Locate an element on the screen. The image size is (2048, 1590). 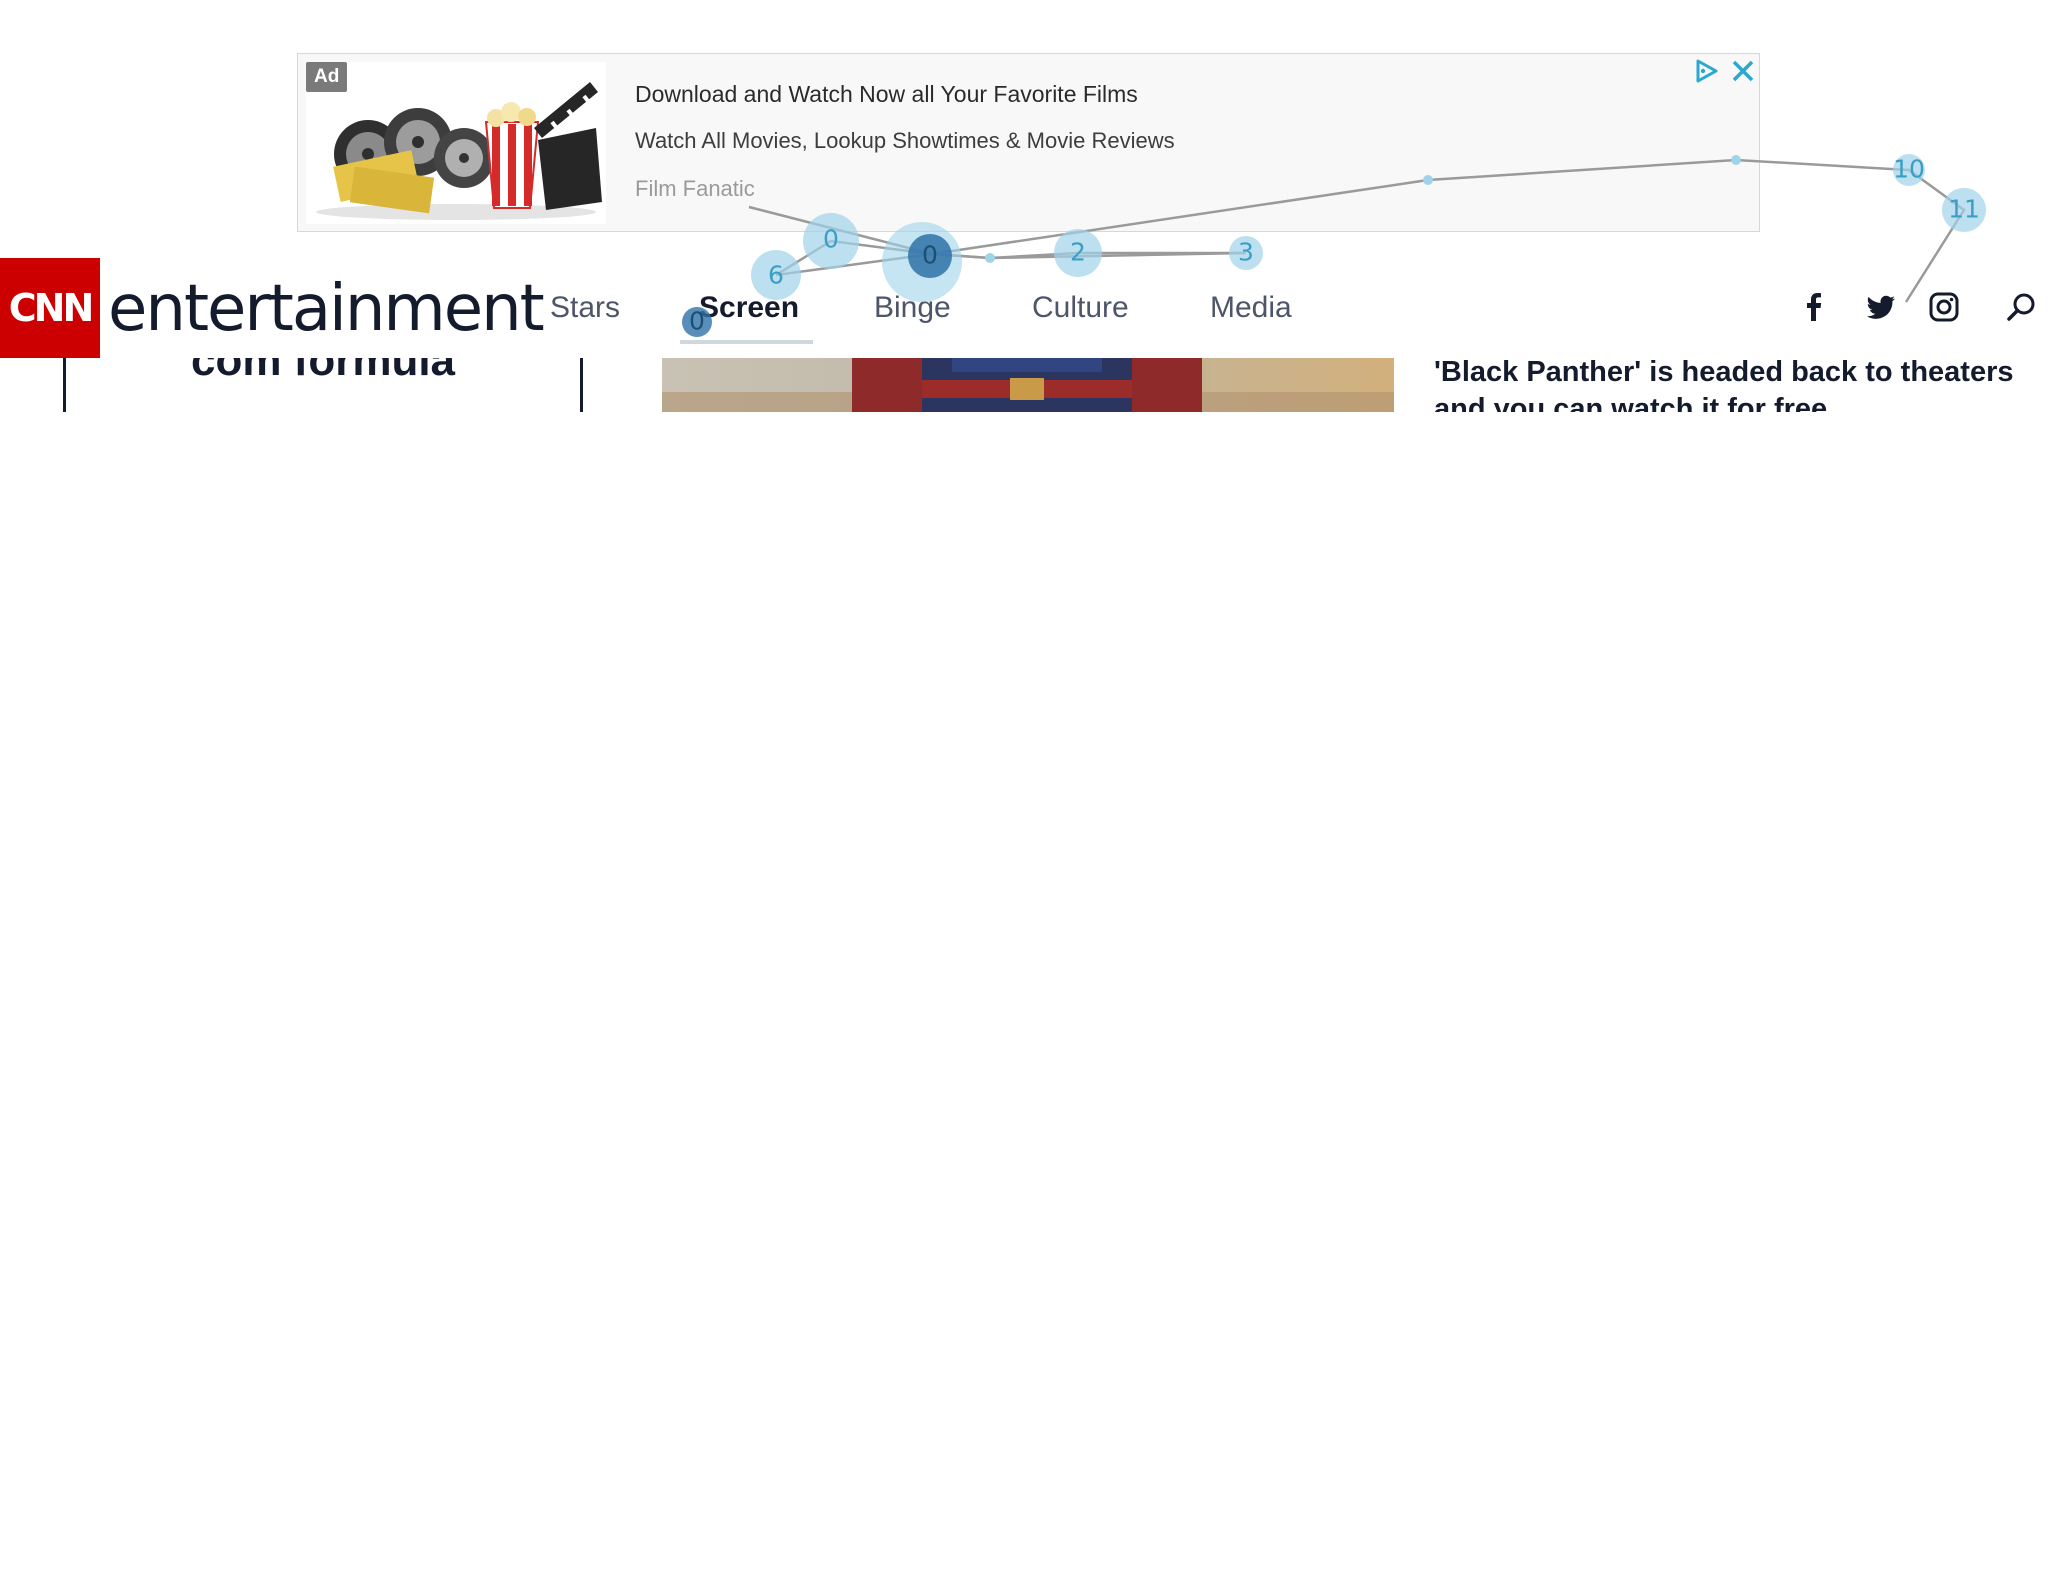
fixation-10: 10 is located at coordinates (1909, 170).